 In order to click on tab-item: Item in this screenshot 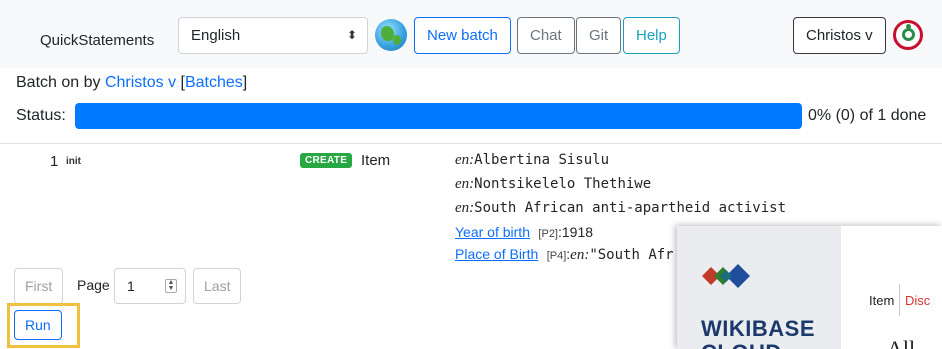, I will do `click(881, 300)`.